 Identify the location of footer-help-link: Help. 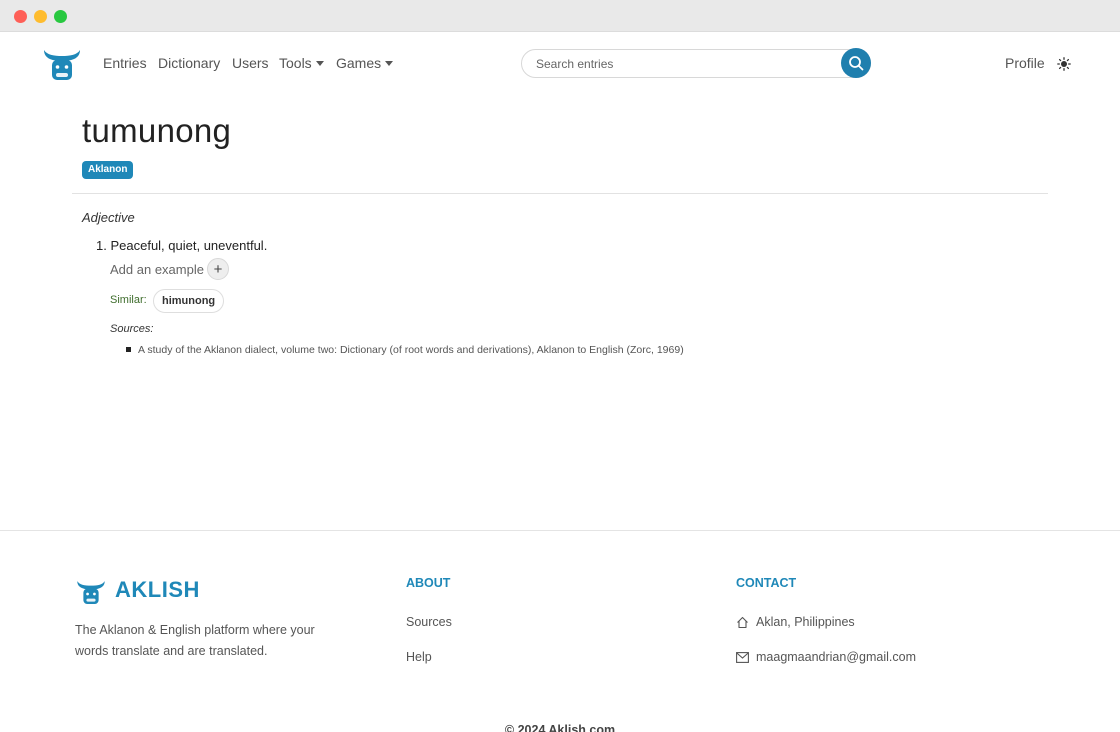
(419, 657).